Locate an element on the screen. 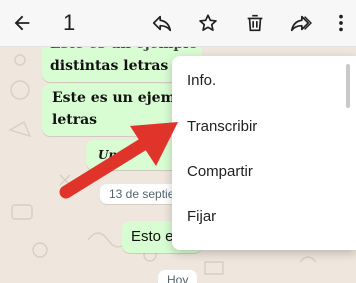  date-divider: Hoy is located at coordinates (178, 276).